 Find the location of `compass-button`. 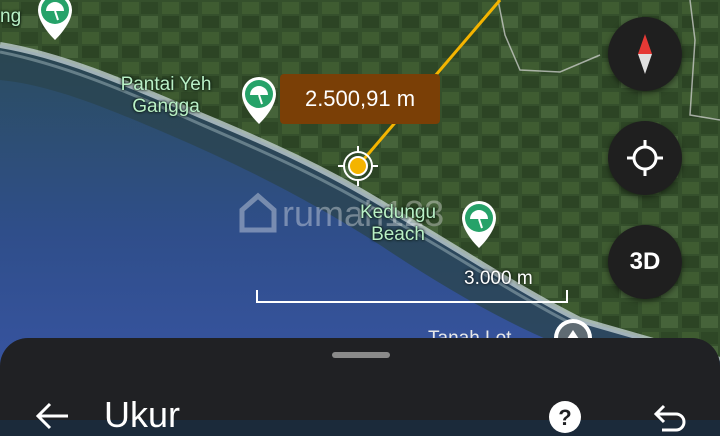

compass-button is located at coordinates (645, 54).